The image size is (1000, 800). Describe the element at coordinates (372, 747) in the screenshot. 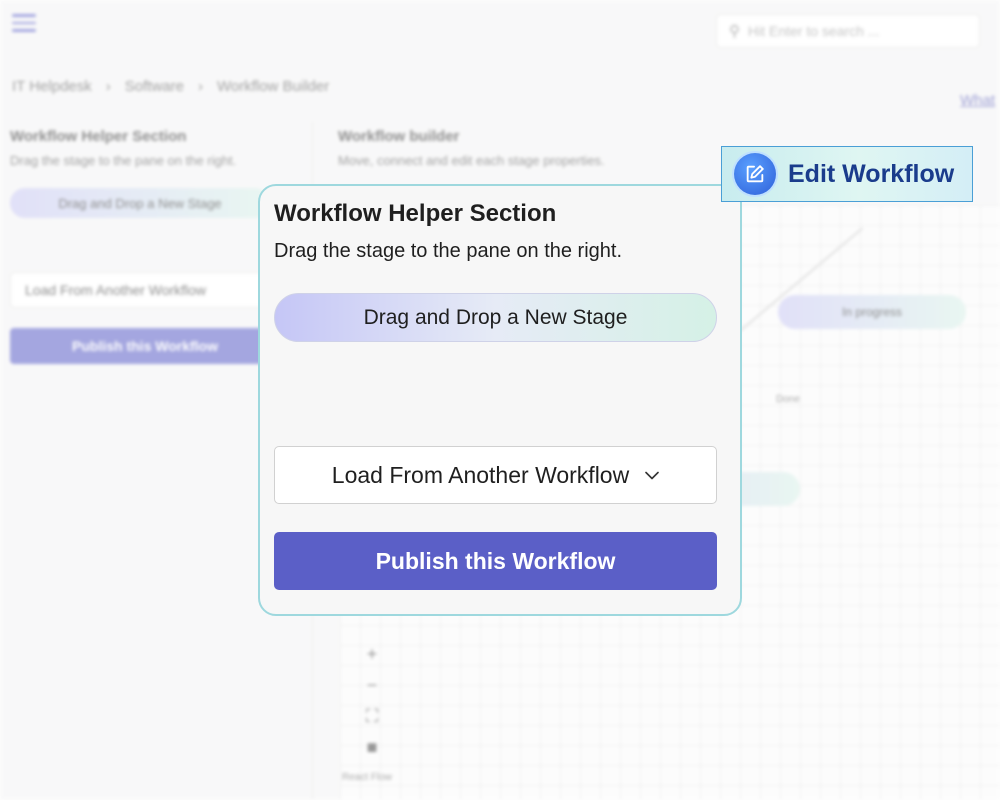

I see `lock-icon: ■` at that location.